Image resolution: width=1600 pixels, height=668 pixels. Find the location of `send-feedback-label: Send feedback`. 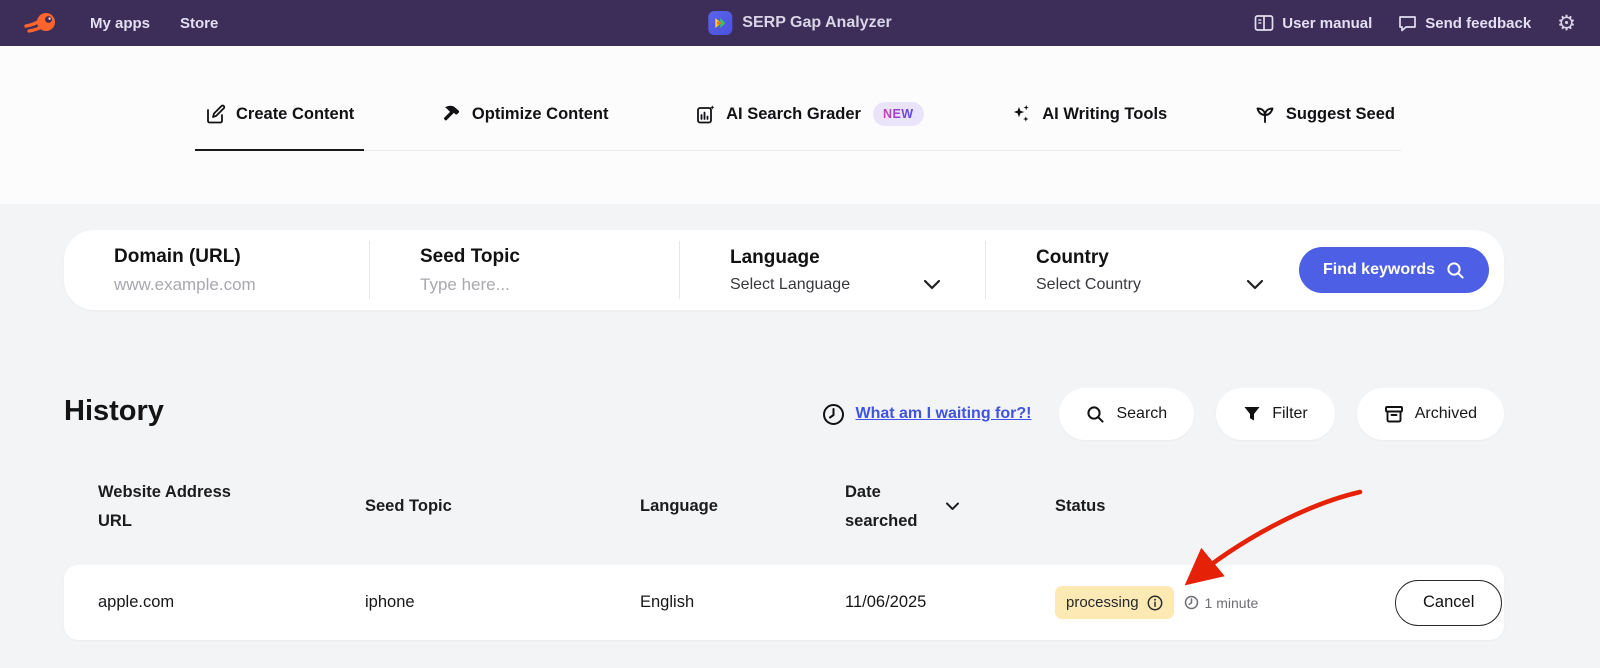

send-feedback-label: Send feedback is located at coordinates (1478, 23).